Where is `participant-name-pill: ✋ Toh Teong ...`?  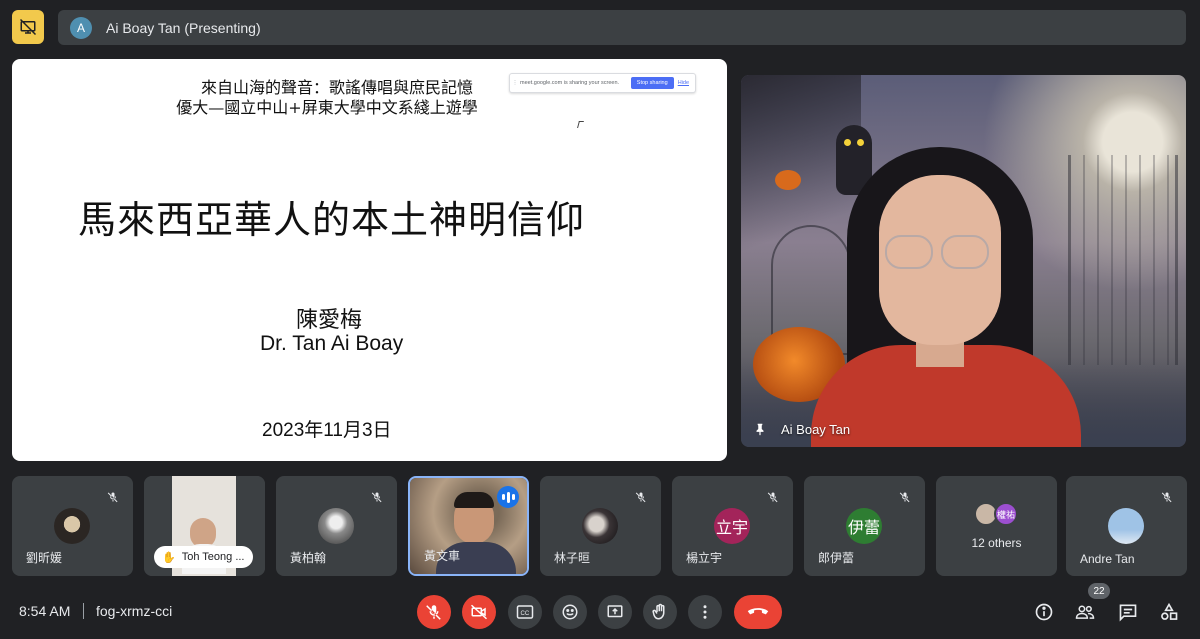 participant-name-pill: ✋ Toh Teong ... is located at coordinates (203, 557).